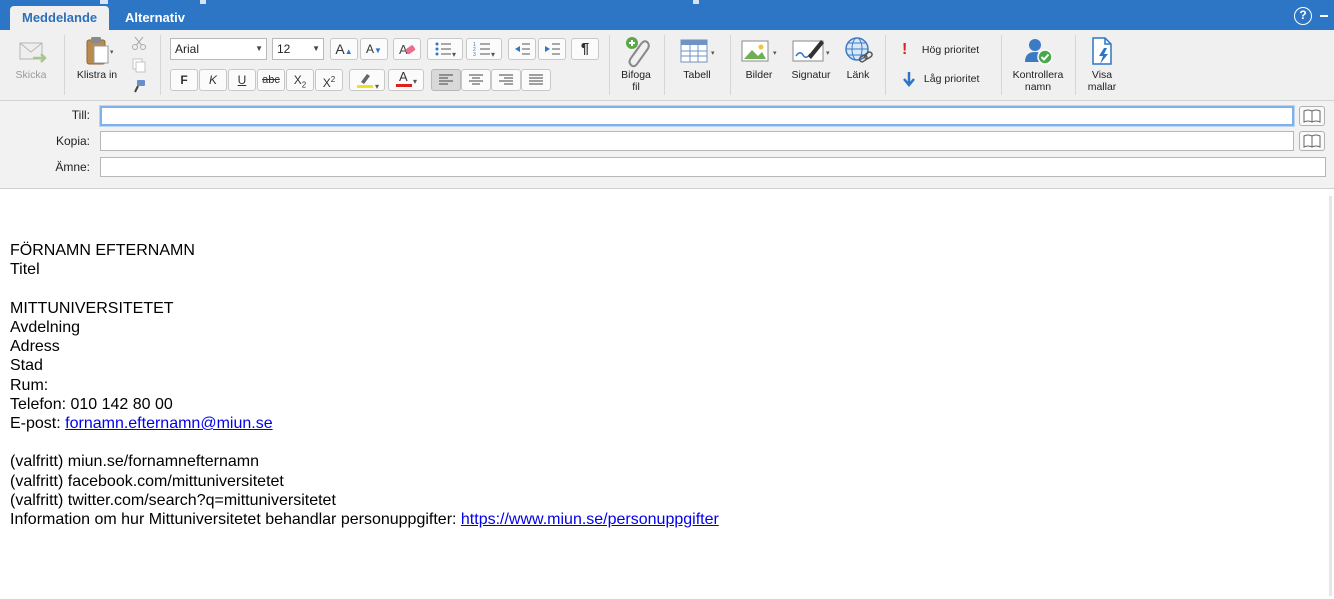  I want to click on attach-file-button: Bifoga fil, so click(636, 63).